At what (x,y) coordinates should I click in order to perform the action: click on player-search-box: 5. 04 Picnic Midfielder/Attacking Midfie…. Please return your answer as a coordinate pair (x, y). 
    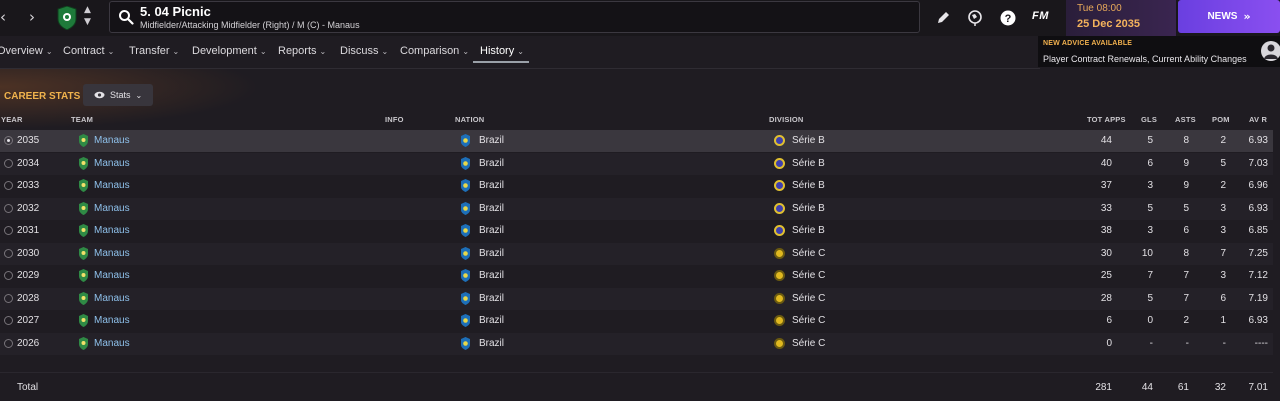
    Looking at the image, I should click on (514, 17).